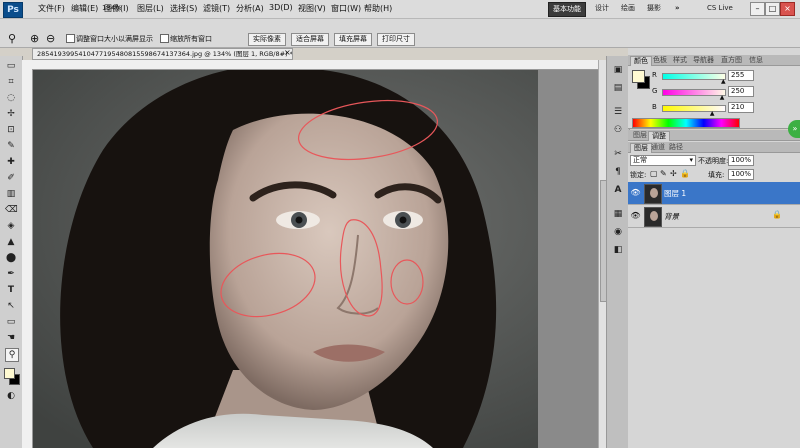 The height and width of the screenshot is (448, 800). Describe the element at coordinates (694, 76) in the screenshot. I see `red-slider` at that location.